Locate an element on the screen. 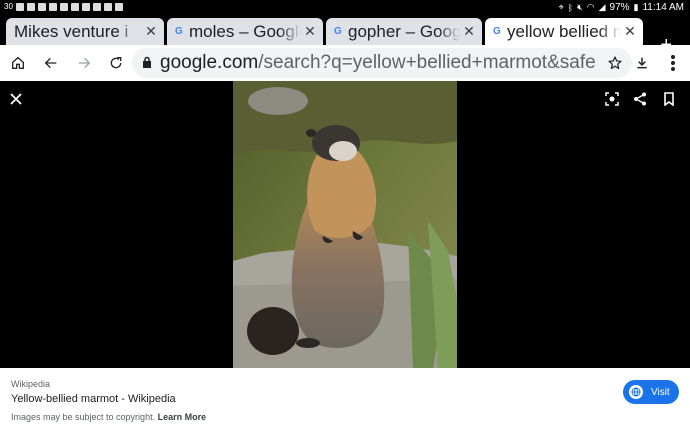  copyright-text: Images may be subject to copyright. is located at coordinates (84, 417).